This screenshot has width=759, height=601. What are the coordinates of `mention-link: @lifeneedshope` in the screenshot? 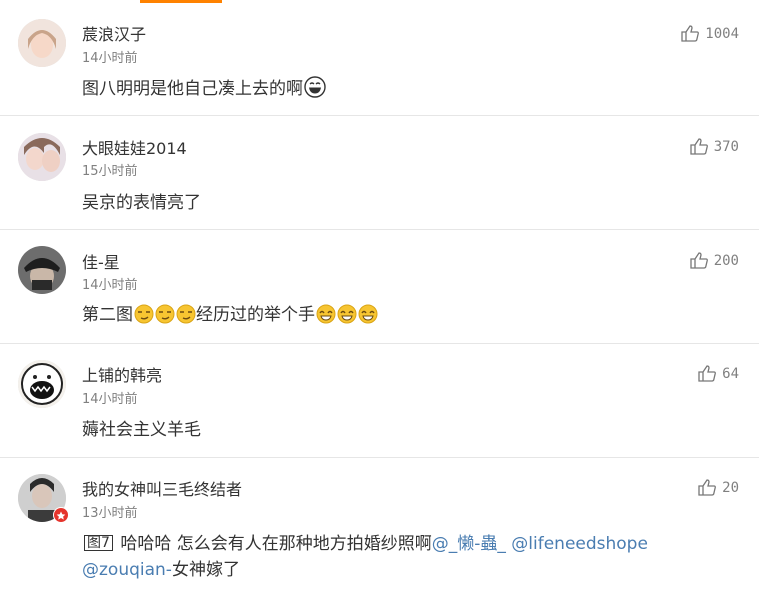 It's located at (579, 544).